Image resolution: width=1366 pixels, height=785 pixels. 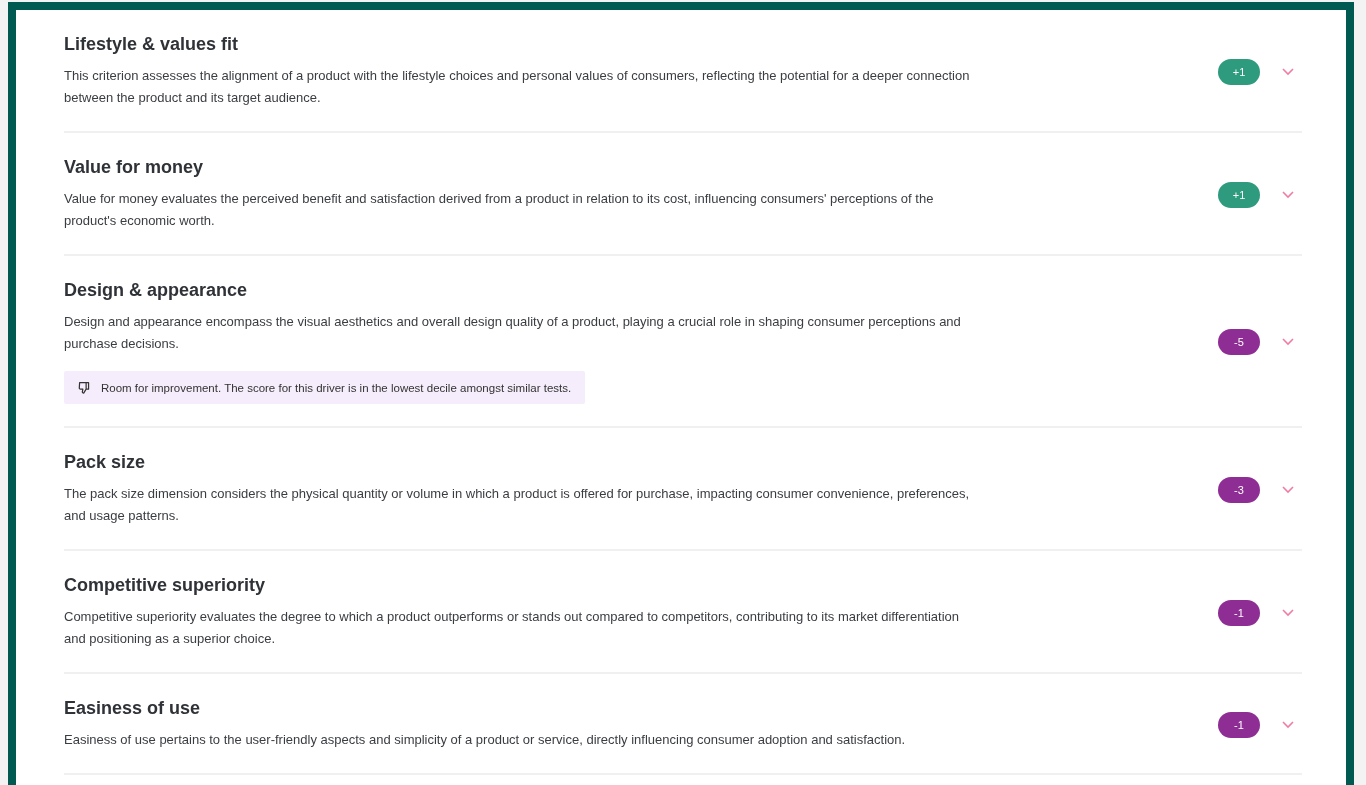 I want to click on driver-description: Competitive superiority evaluates the degree to which a product outperforms or stands out compared to competitors, contributing to its market differentiation and positioning as a superior choice., so click(x=512, y=628).